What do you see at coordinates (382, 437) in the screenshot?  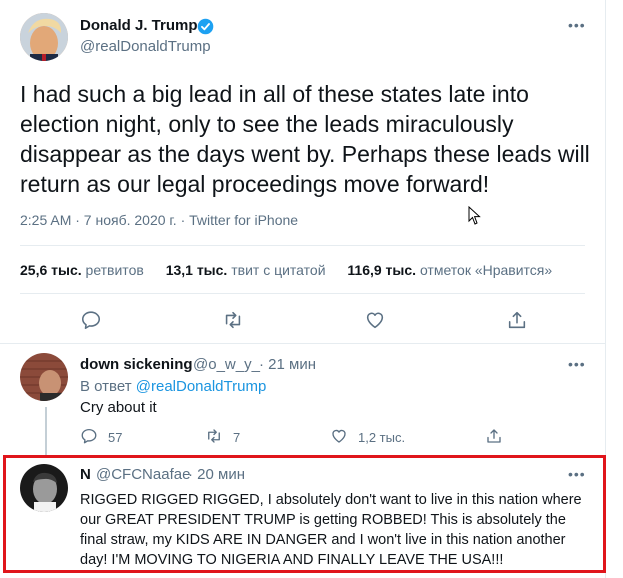 I see `reply1-like-count: 1,2 тыс.` at bounding box center [382, 437].